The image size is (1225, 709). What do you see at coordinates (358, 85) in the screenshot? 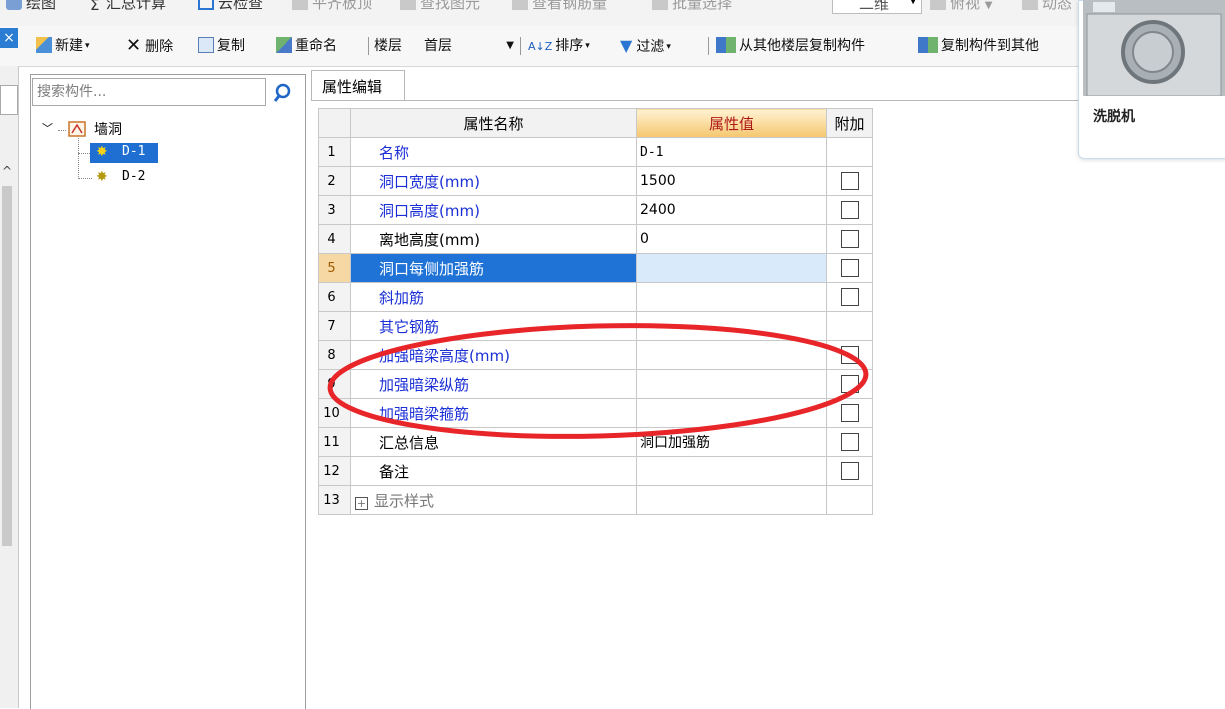
I see `tab-property-edit: 属性编辑` at bounding box center [358, 85].